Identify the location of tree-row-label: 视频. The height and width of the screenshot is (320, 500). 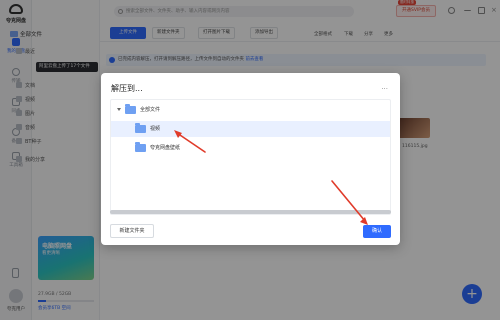
(155, 129).